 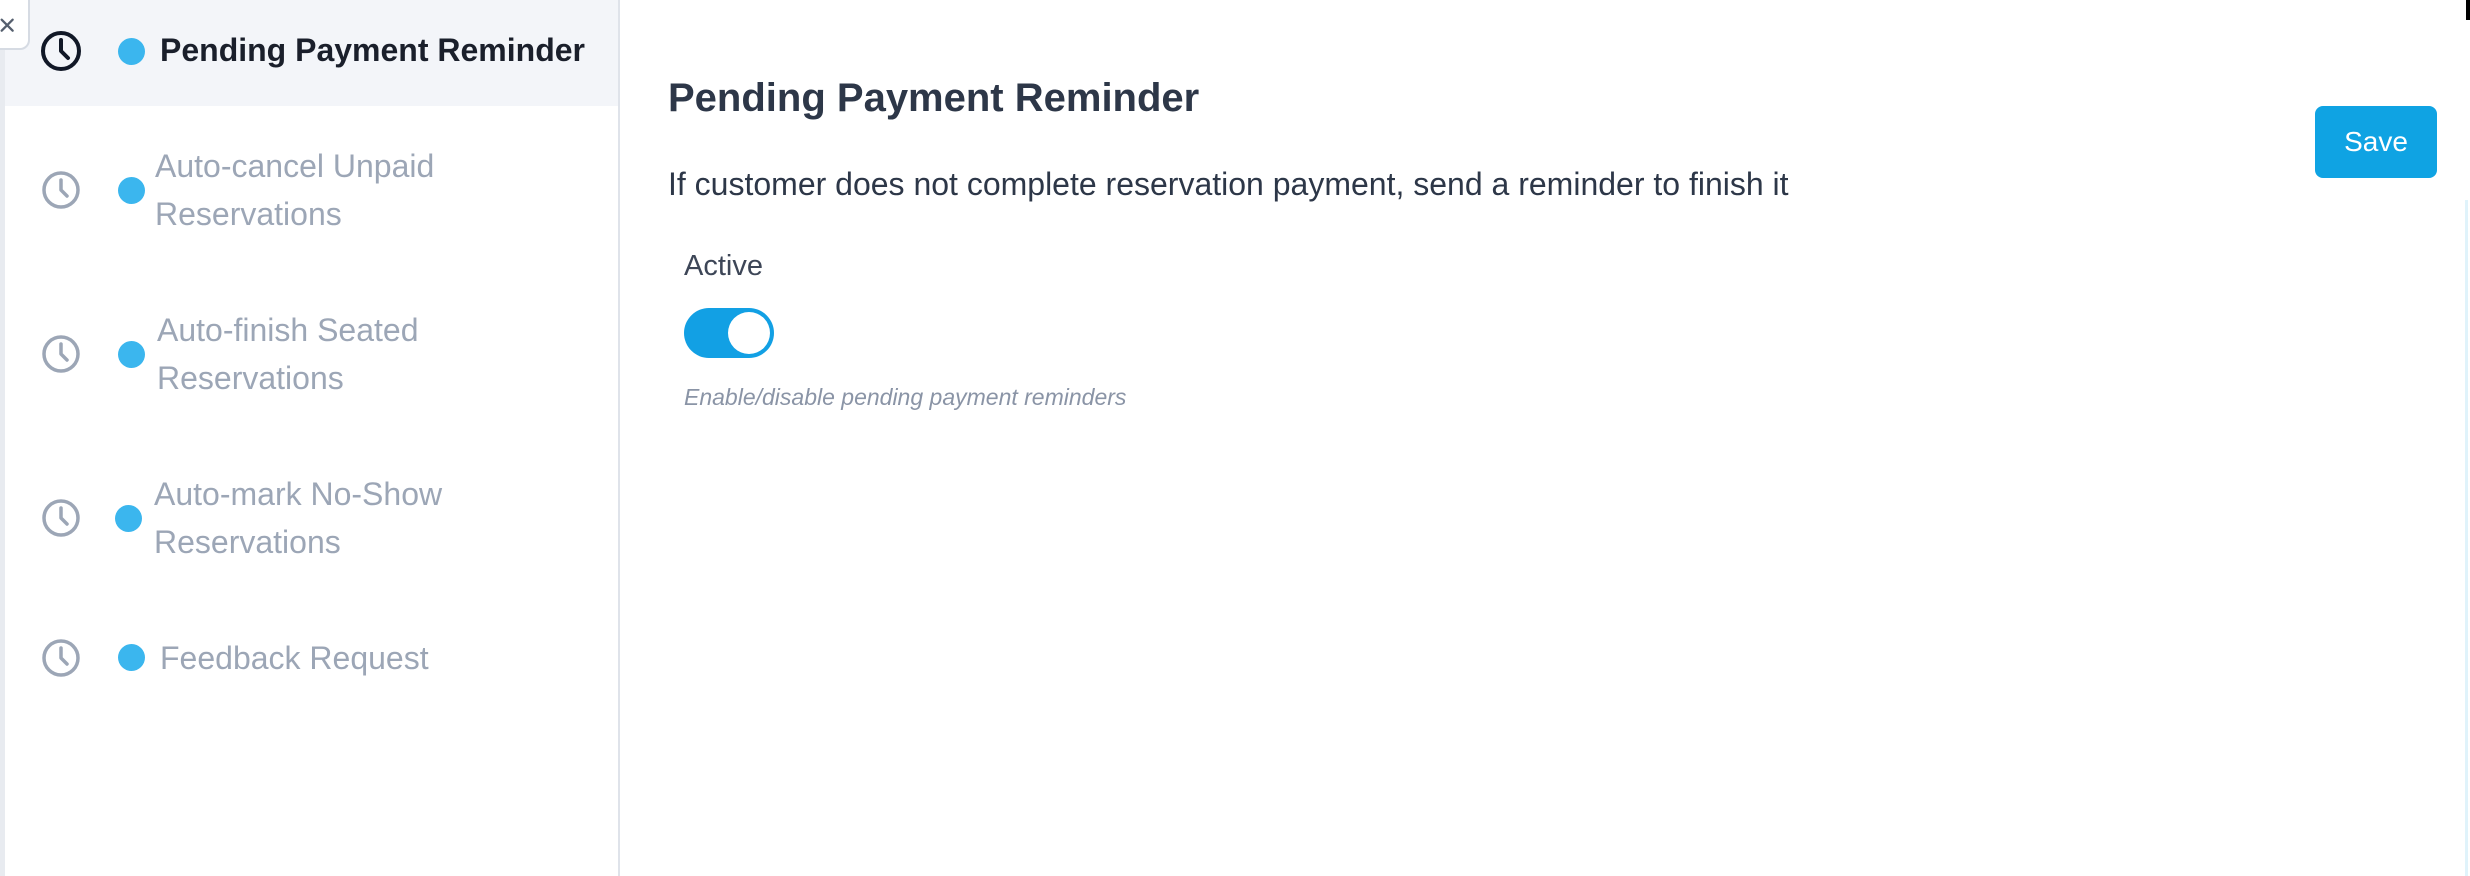 What do you see at coordinates (905, 397) in the screenshot?
I see `active-help-text: Enable/disable pending payment reminders` at bounding box center [905, 397].